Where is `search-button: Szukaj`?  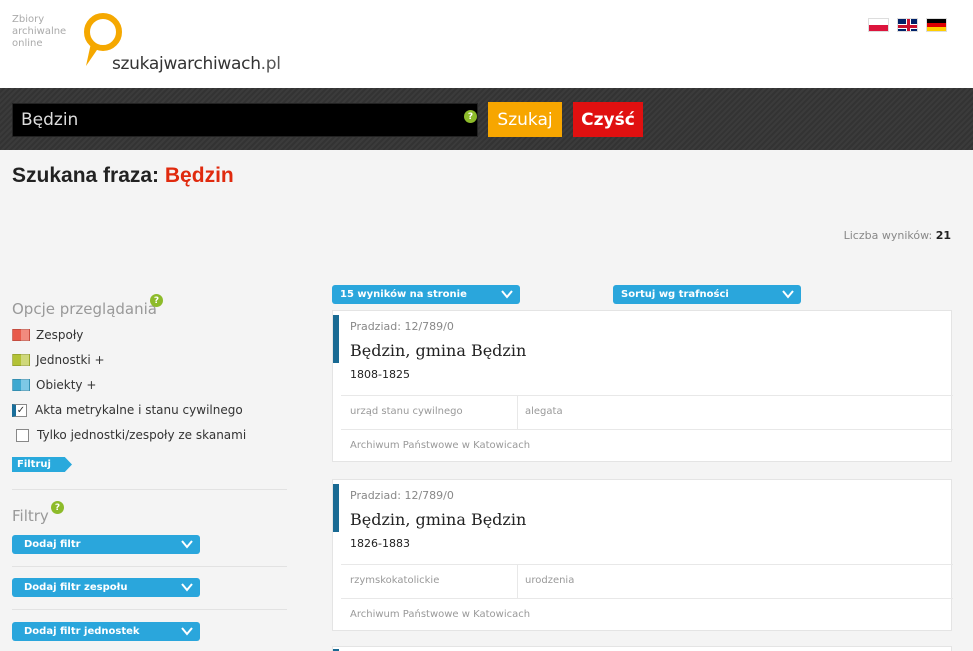 search-button: Szukaj is located at coordinates (525, 119).